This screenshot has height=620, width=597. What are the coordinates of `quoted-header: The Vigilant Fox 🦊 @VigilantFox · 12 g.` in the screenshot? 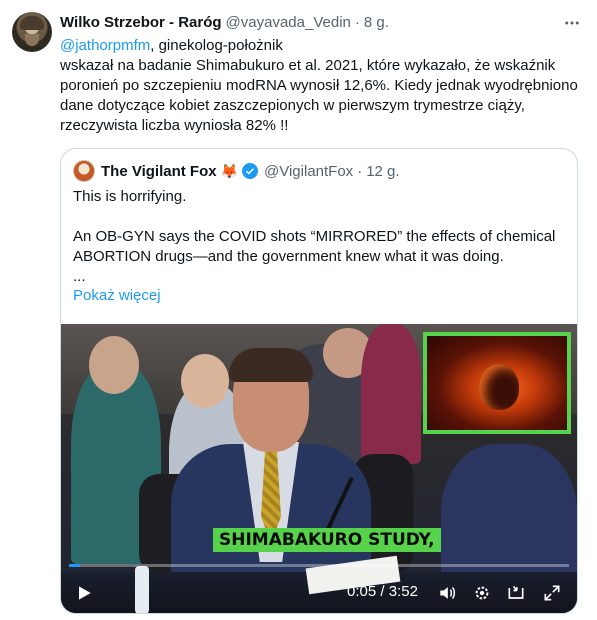 It's located at (236, 171).